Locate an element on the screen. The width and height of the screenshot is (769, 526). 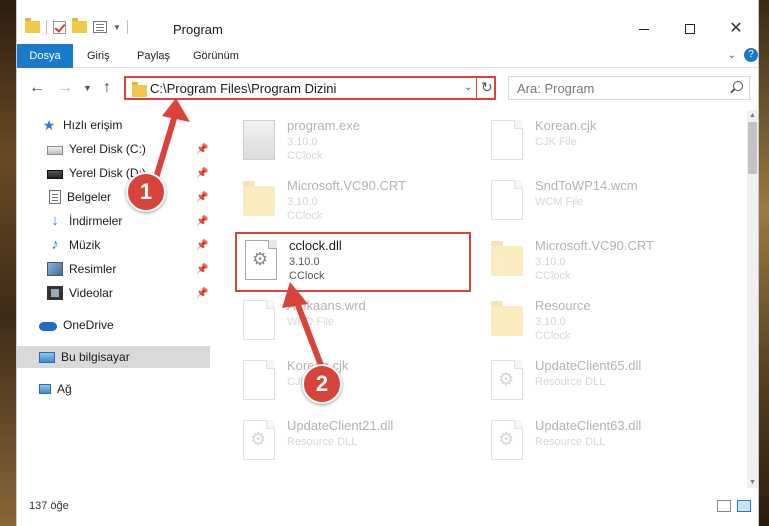
address-bar: C:\Program Files\Program Dizini ⌄ ↻ is located at coordinates (310, 88).